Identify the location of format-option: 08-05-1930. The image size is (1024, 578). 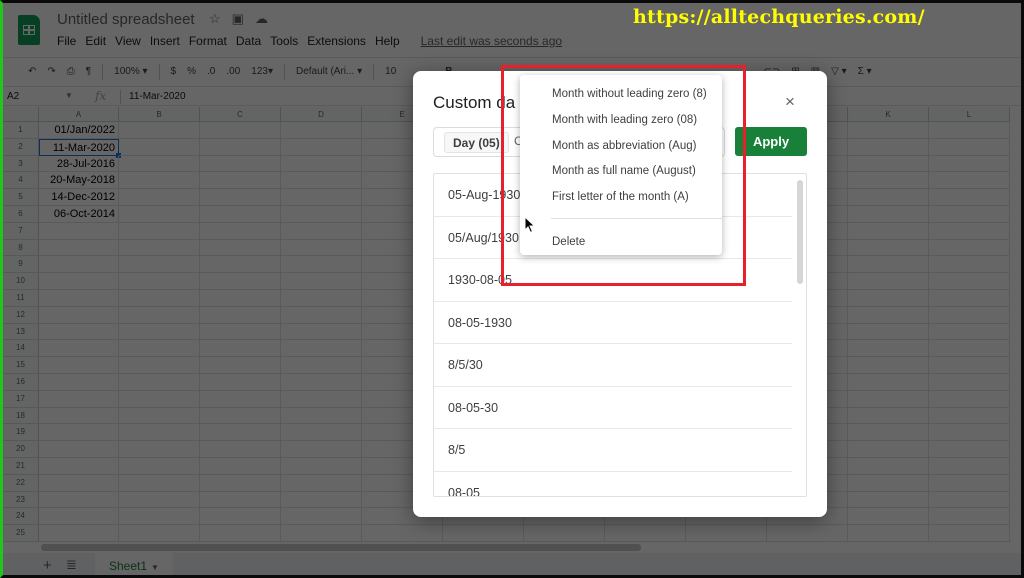
(613, 323).